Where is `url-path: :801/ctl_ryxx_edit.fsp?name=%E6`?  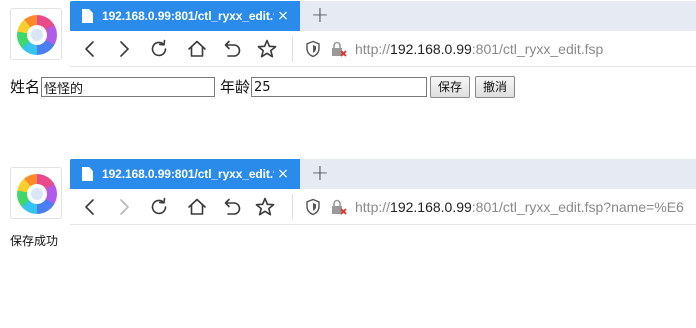 url-path: :801/ctl_ryxx_edit.fsp?name=%E6 is located at coordinates (577, 207).